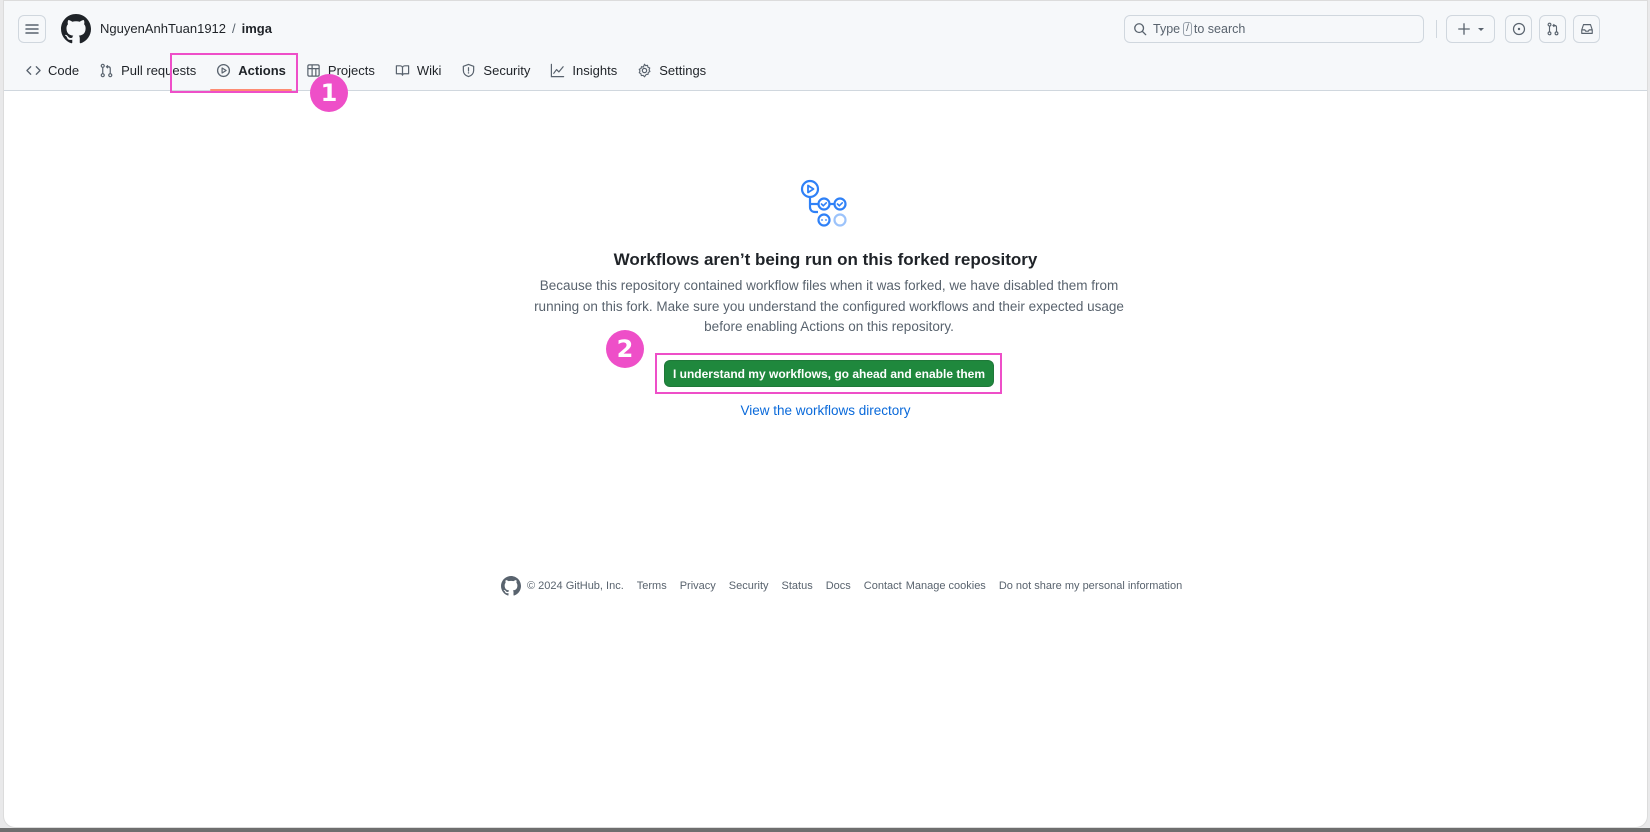 The width and height of the screenshot is (1650, 832). Describe the element at coordinates (1140, 29) in the screenshot. I see `search-icon` at that location.